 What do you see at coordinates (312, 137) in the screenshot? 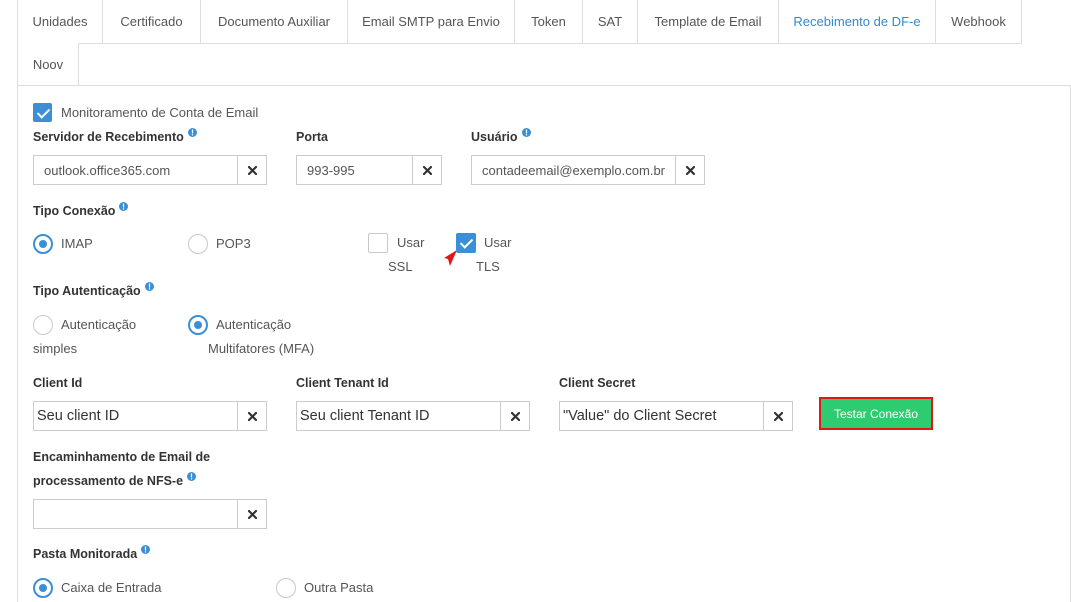
I see `porta-label: Porta` at bounding box center [312, 137].